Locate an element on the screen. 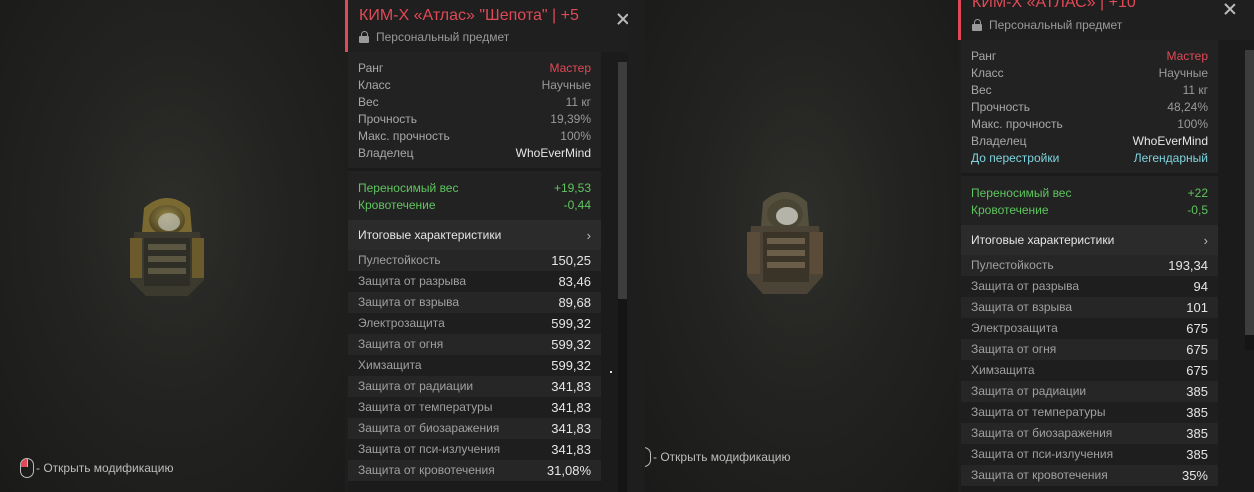 The height and width of the screenshot is (492, 1254). info-value: 11 кг is located at coordinates (578, 102).